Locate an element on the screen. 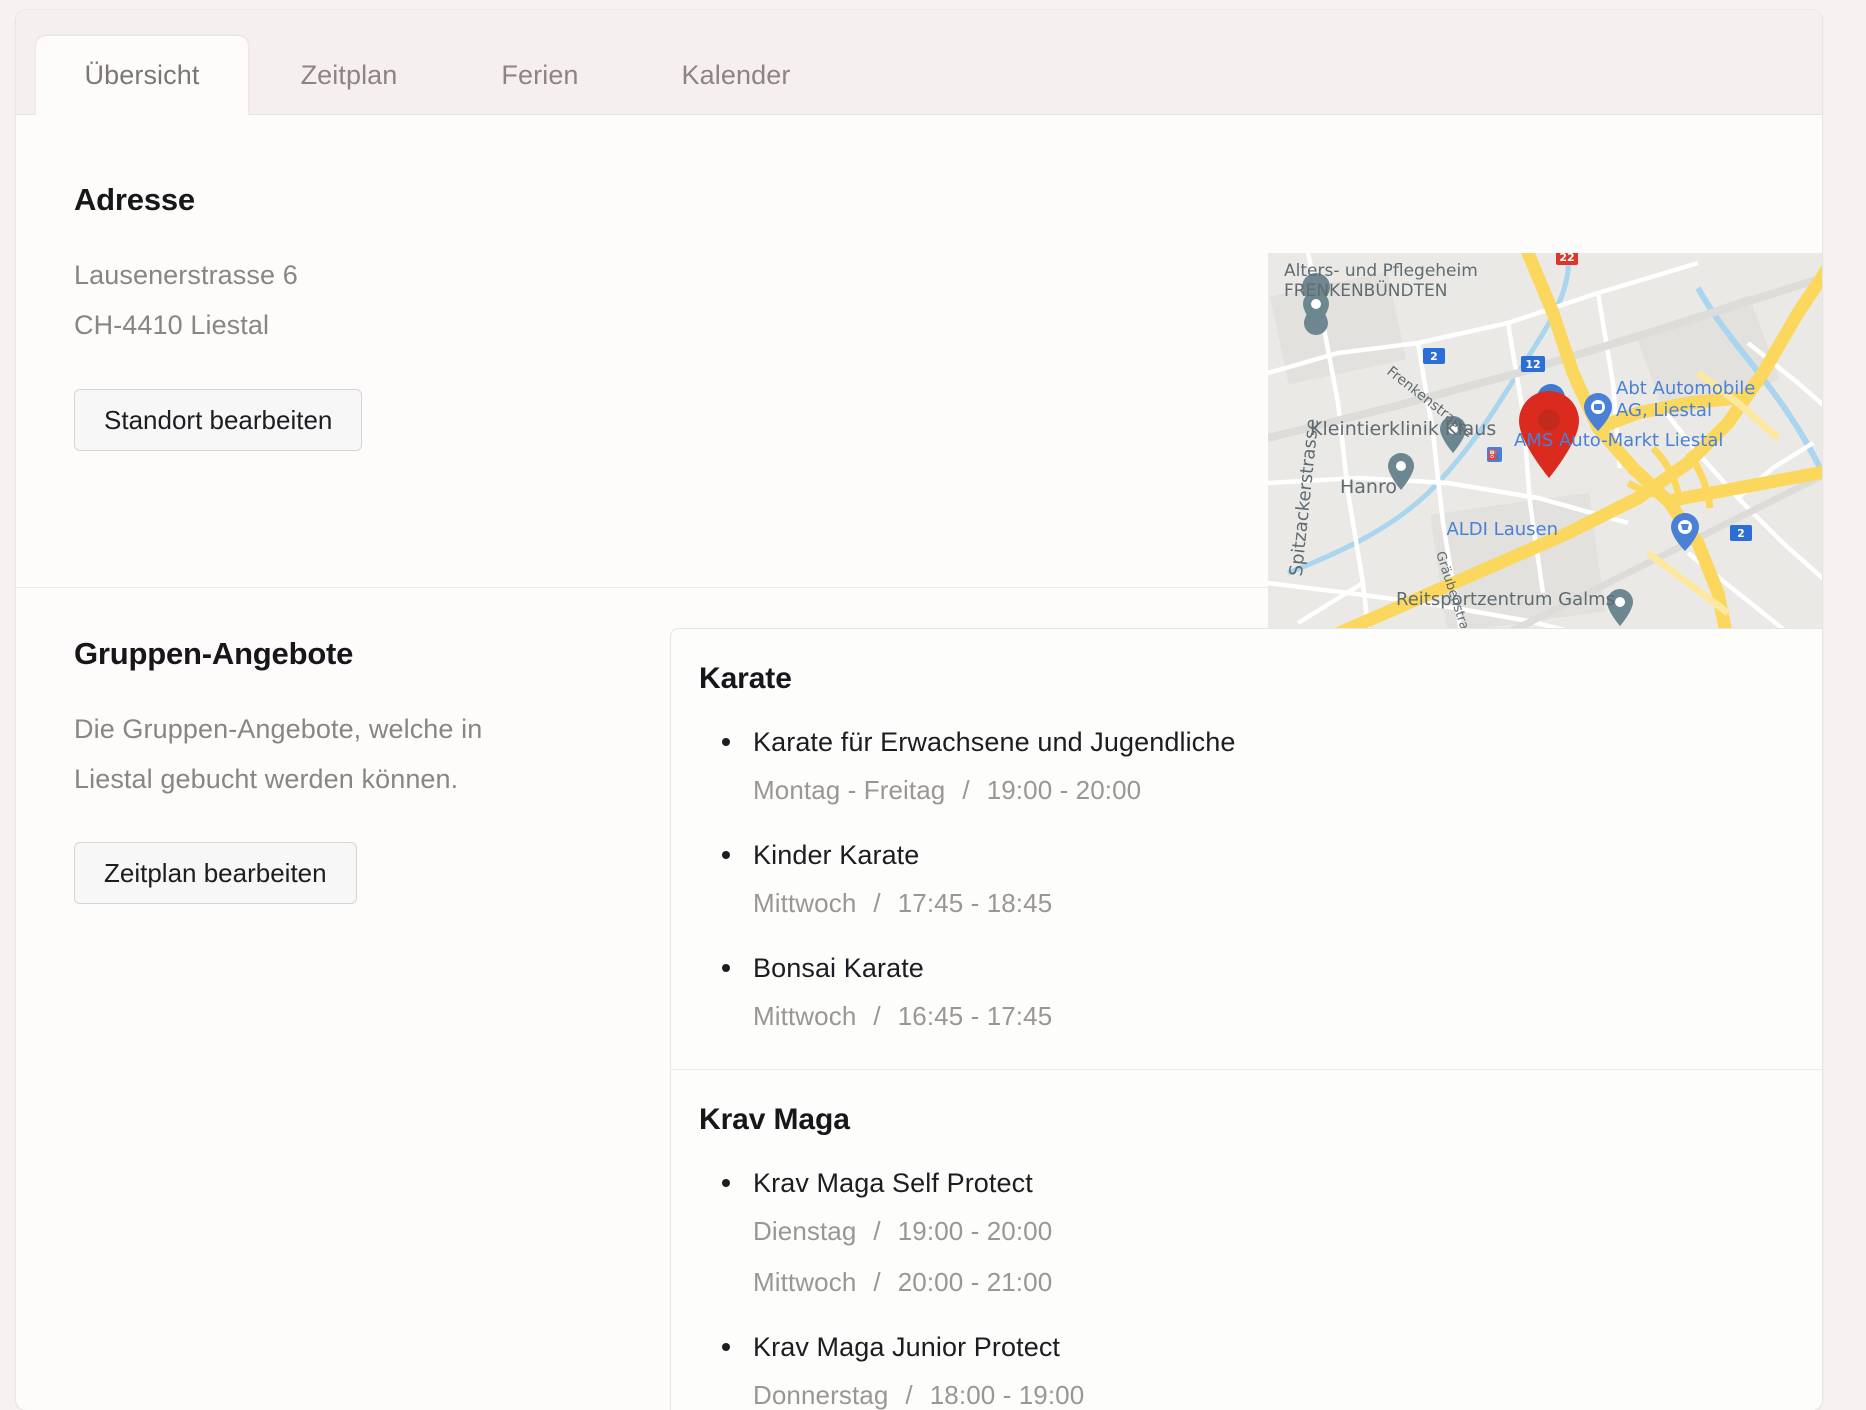  tab-ferien: Ferien is located at coordinates (540, 75).